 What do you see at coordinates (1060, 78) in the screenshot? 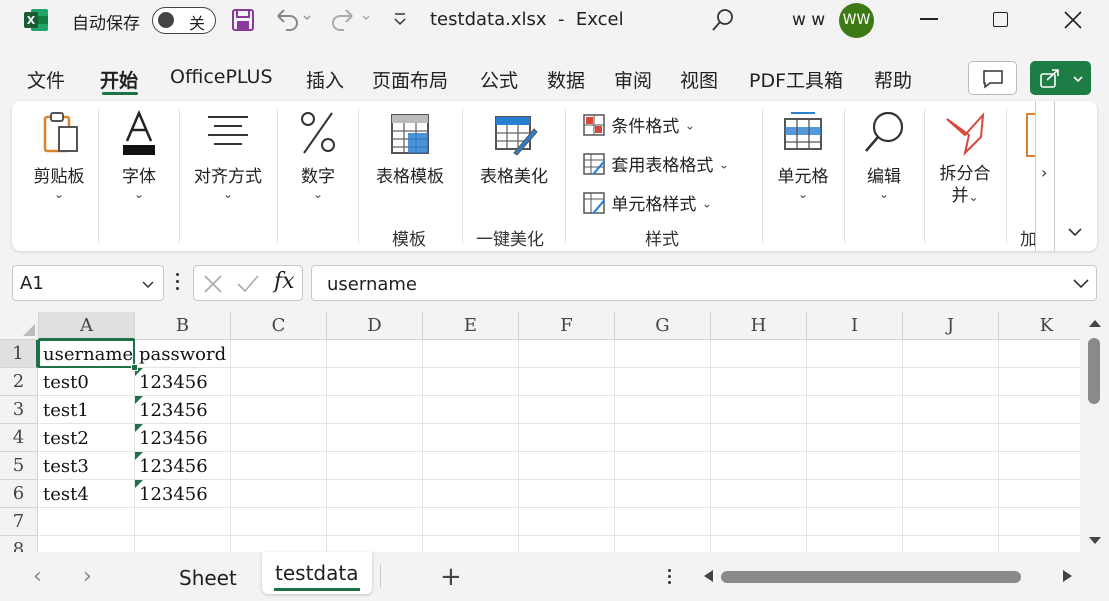
I see `share-button` at bounding box center [1060, 78].